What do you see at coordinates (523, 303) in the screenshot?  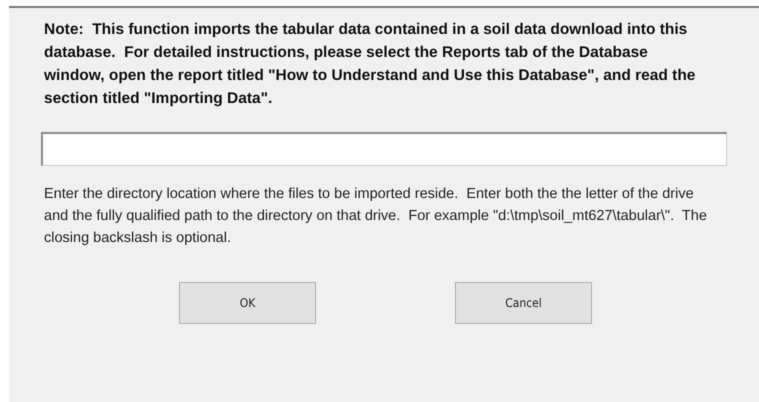 I see `cancel-button: Cancel` at bounding box center [523, 303].